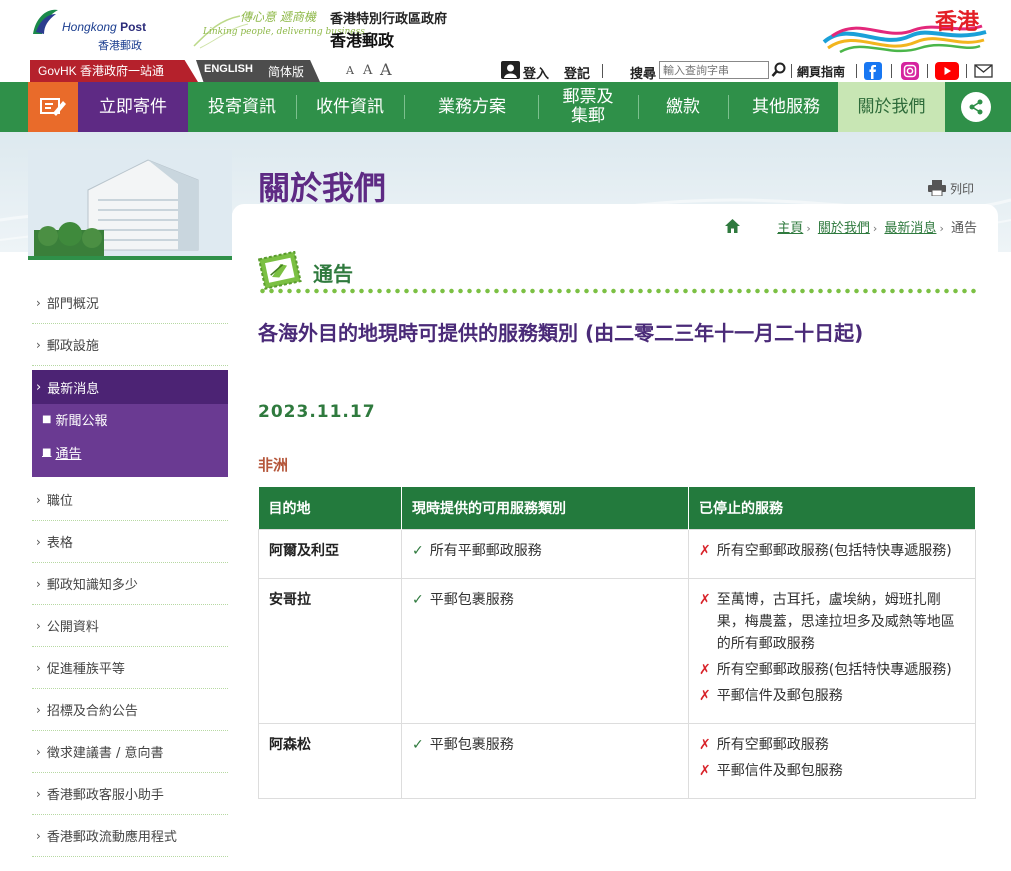 Image resolution: width=1011 pixels, height=871 pixels. I want to click on nav-business-solutions: 業務方案, so click(472, 107).